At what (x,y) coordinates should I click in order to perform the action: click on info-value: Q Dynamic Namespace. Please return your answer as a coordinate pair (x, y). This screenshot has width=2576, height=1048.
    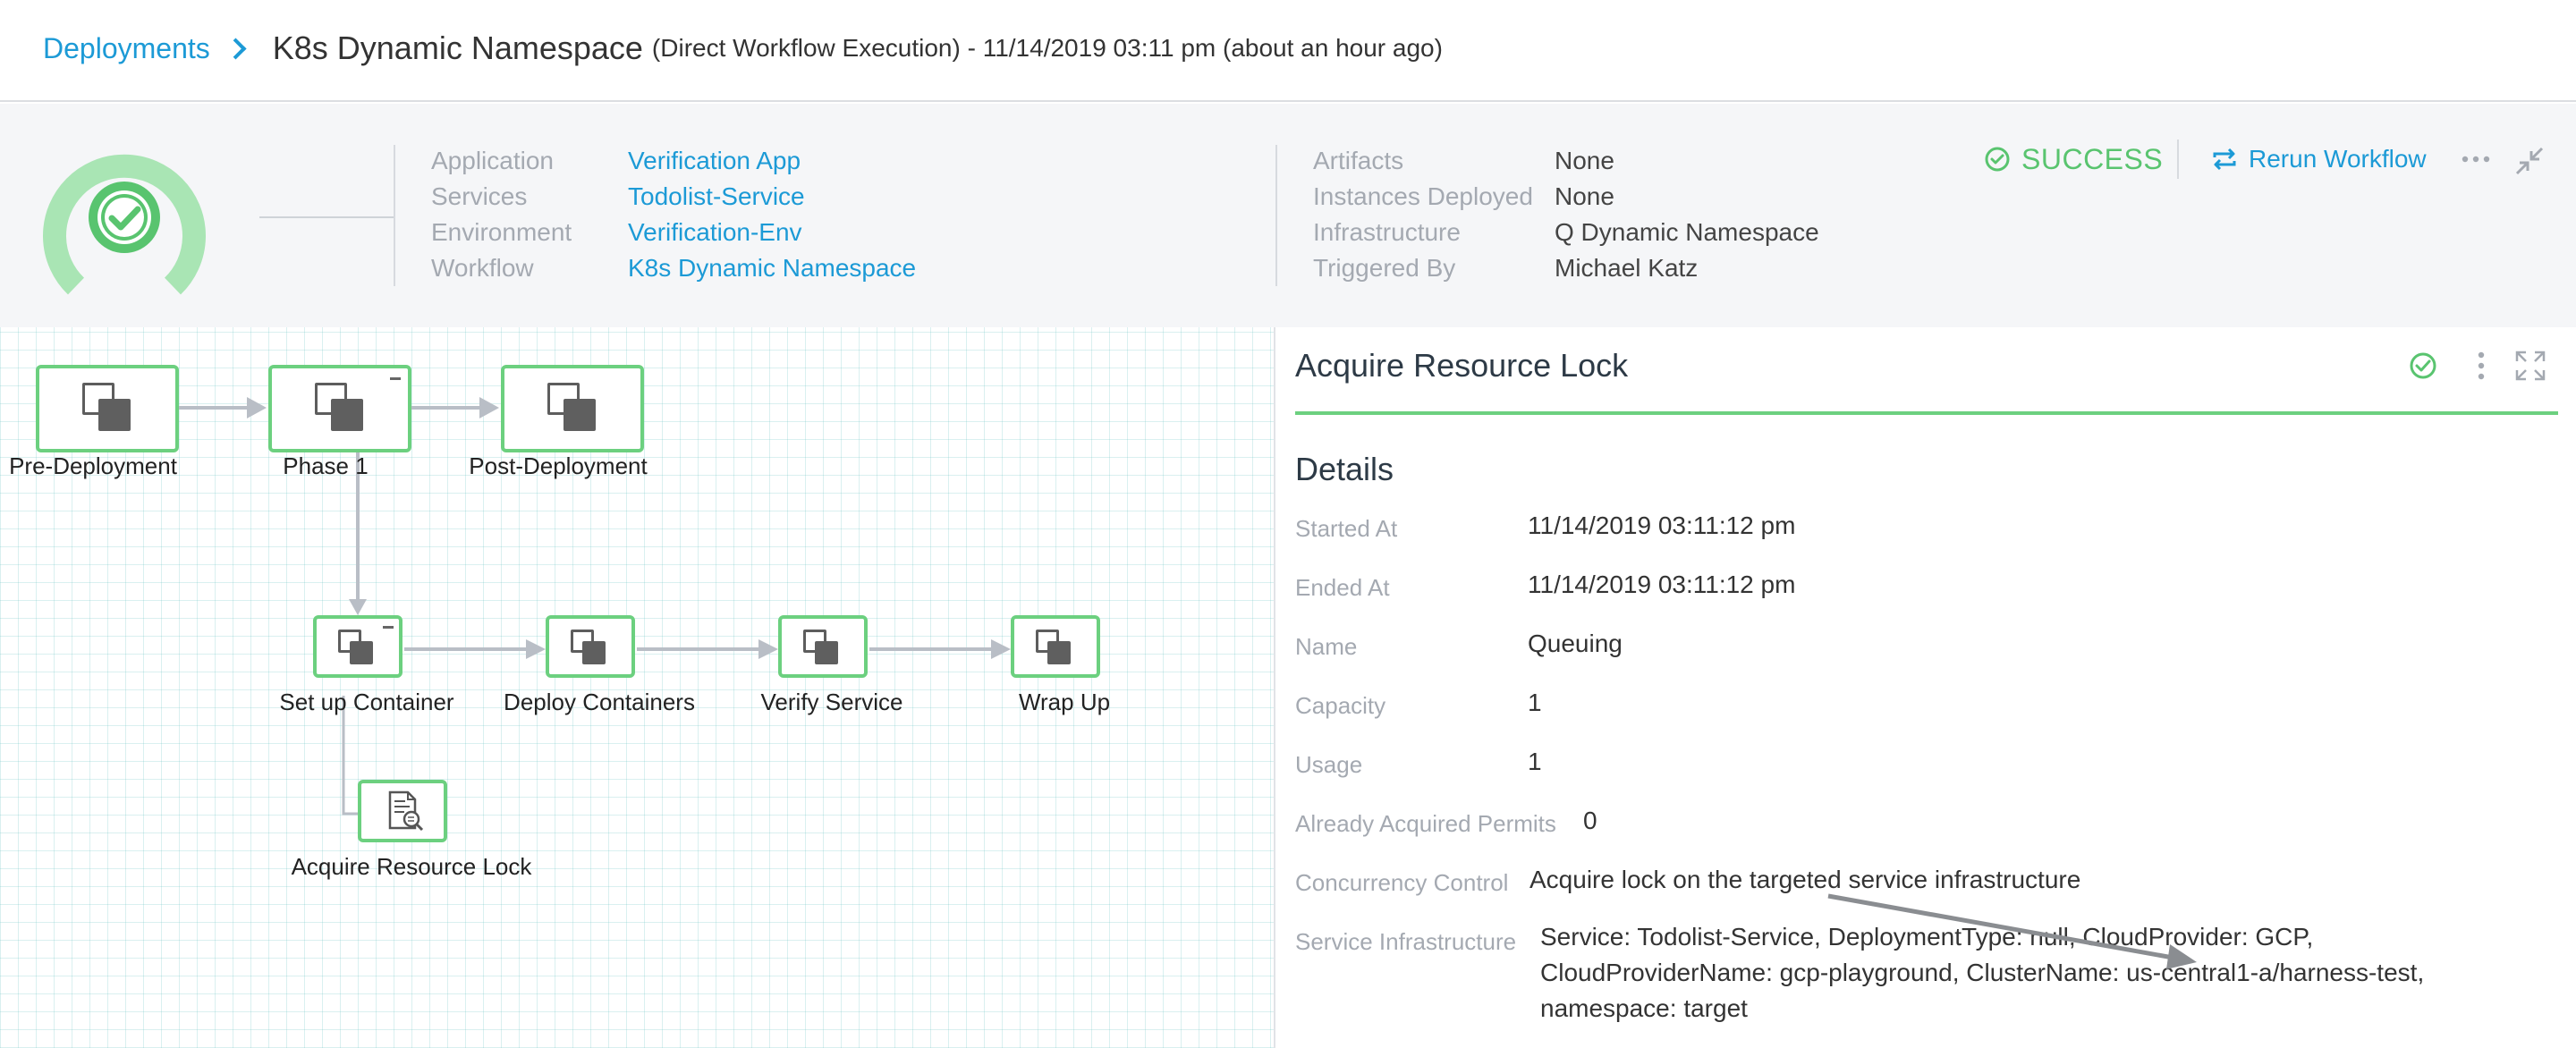
    Looking at the image, I should click on (1687, 232).